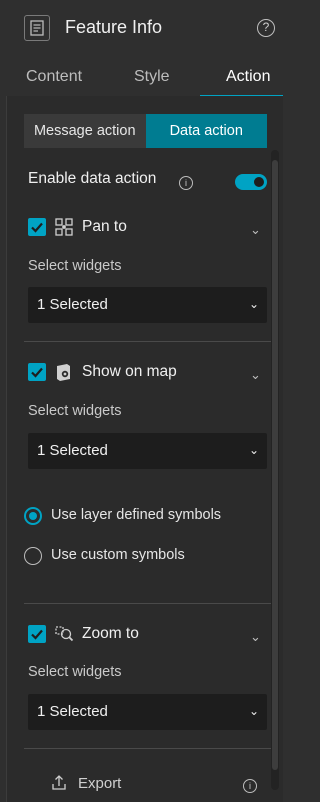 This screenshot has width=320, height=802. What do you see at coordinates (85, 131) in the screenshot?
I see `message-action-button: Message action` at bounding box center [85, 131].